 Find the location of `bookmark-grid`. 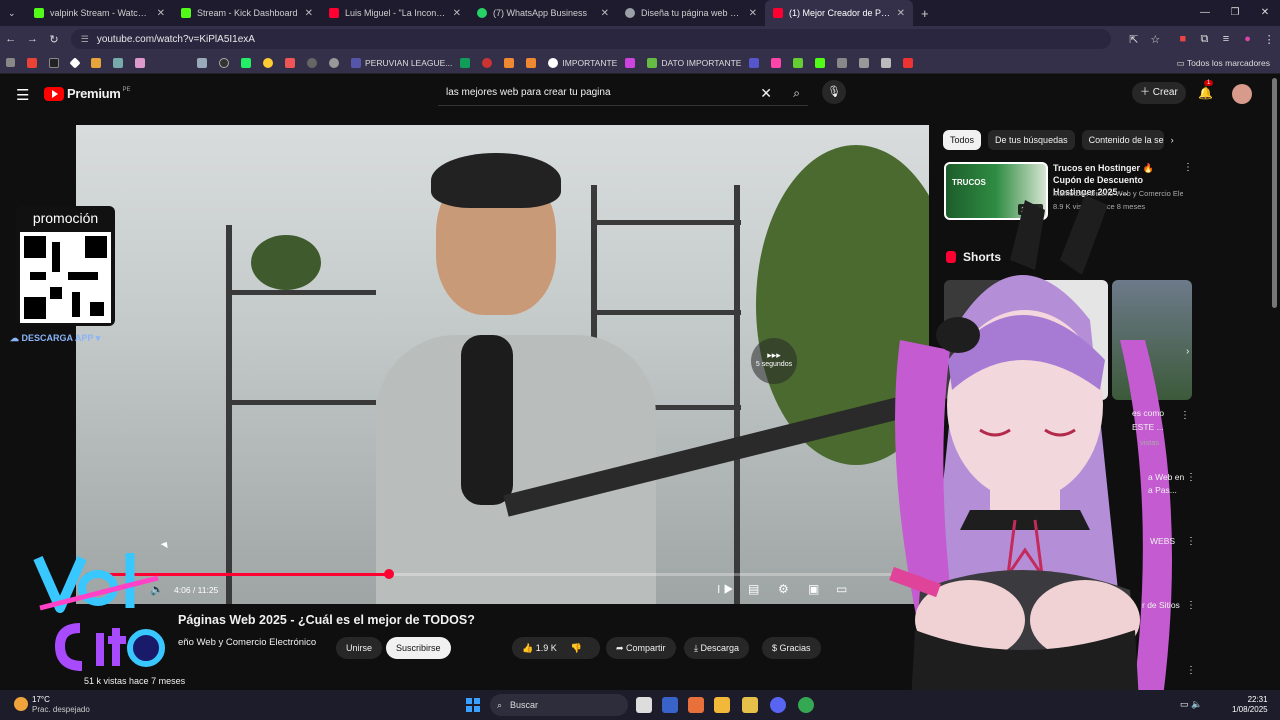

bookmark-grid is located at coordinates (844, 62).